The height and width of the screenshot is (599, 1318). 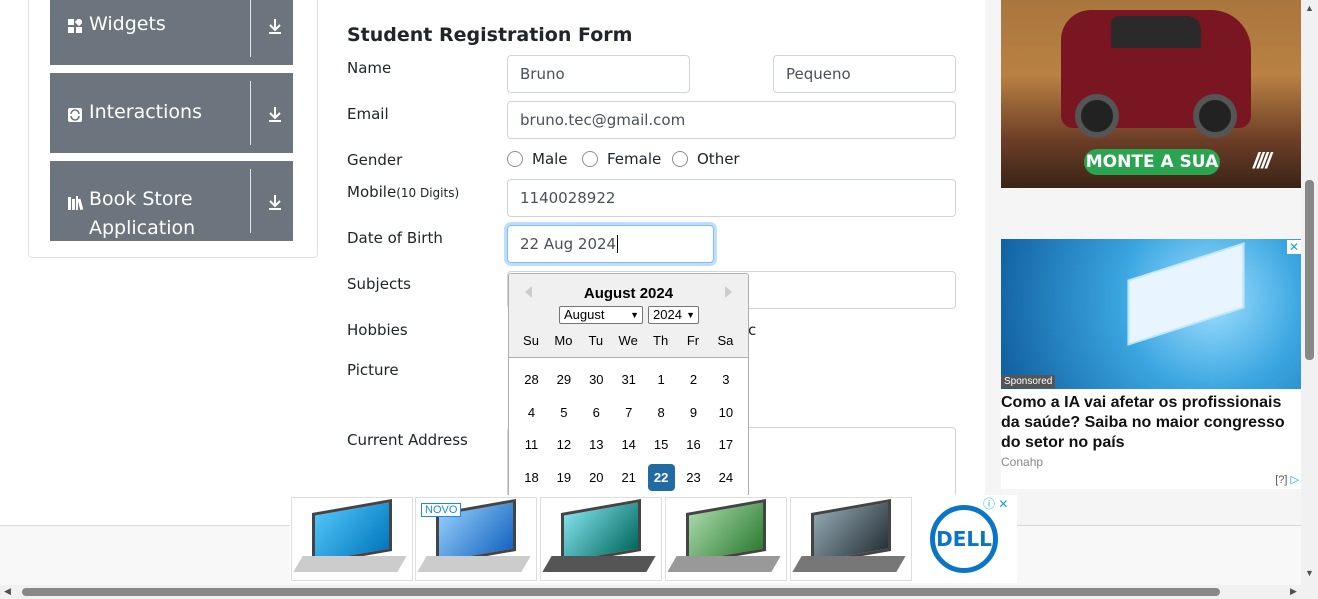 I want to click on sidebar-group-interactions: Interactions, so click(x=171, y=113).